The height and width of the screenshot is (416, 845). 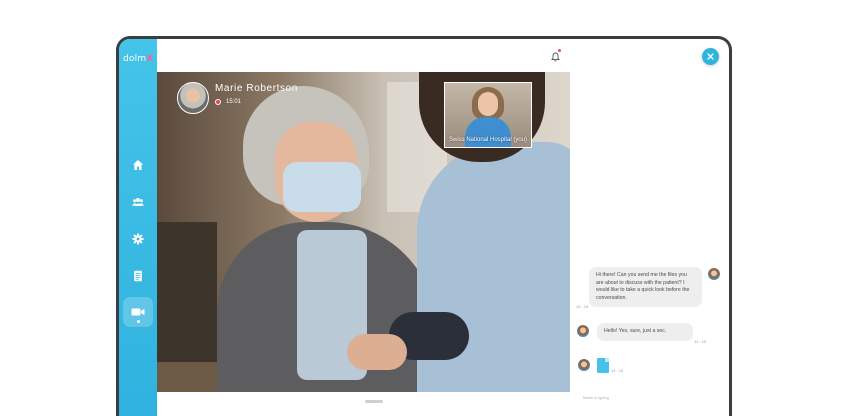 I want to click on close-icon, so click(x=710, y=56).